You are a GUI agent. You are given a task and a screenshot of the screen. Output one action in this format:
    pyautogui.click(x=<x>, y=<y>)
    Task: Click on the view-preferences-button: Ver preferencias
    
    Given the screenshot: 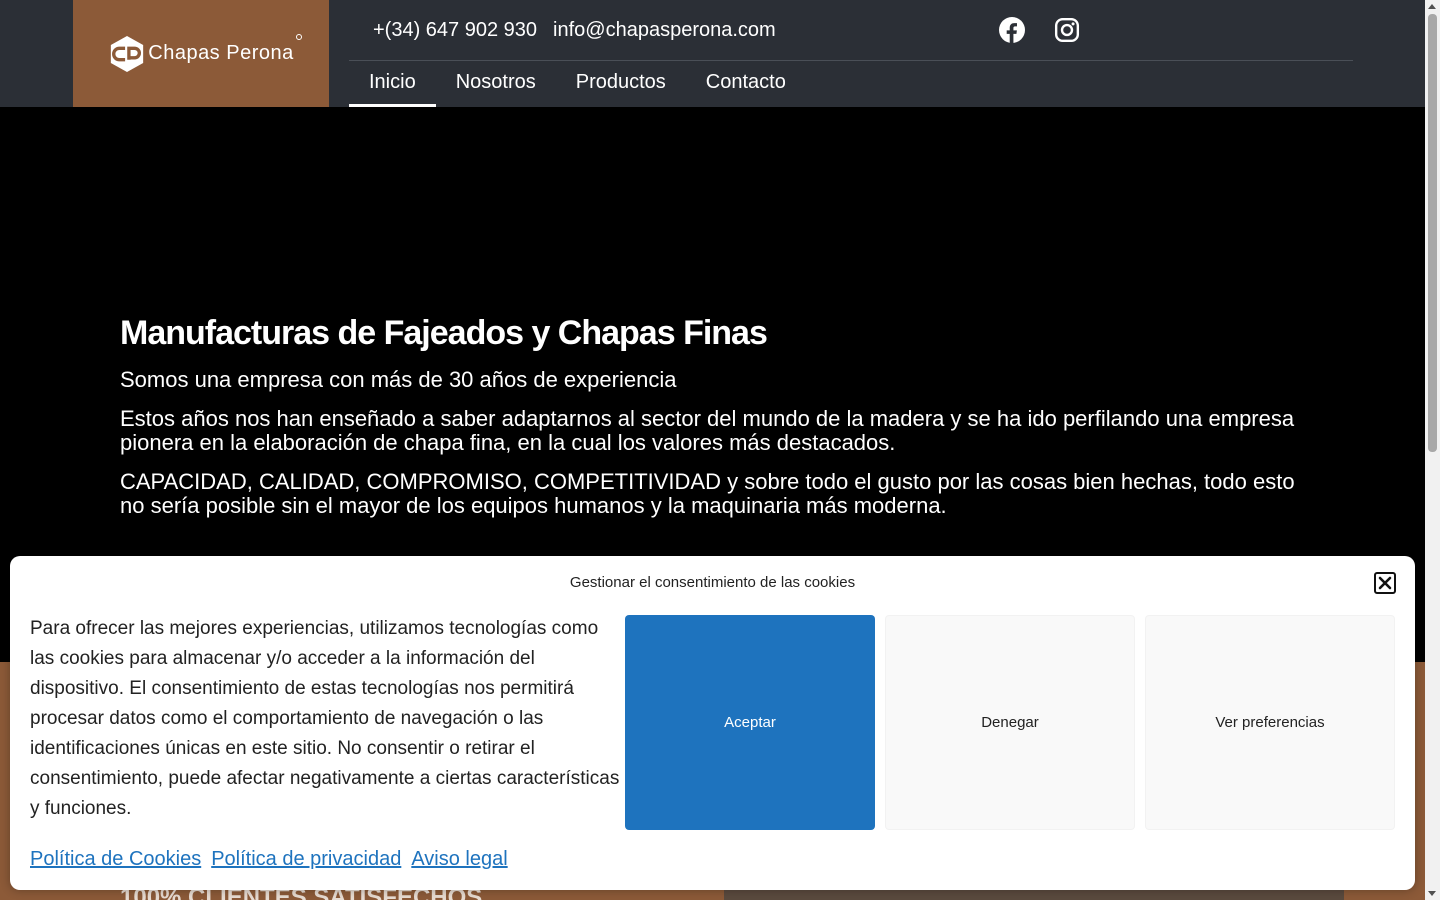 What is the action you would take?
    pyautogui.click(x=1270, y=722)
    